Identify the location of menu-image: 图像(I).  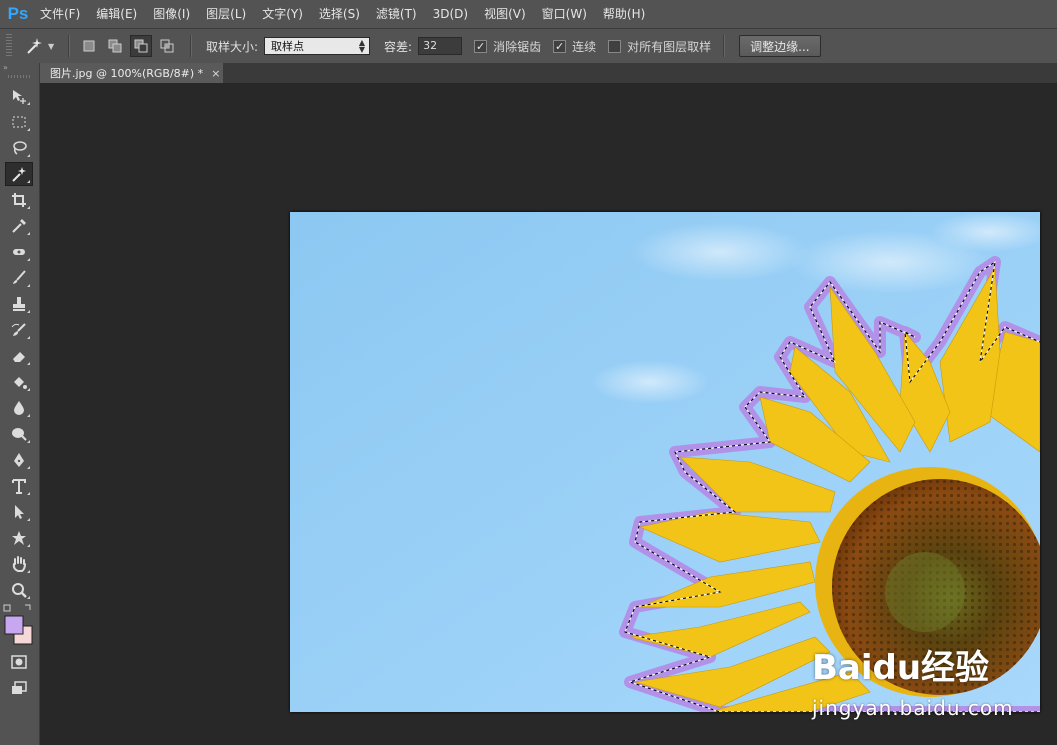
(171, 14).